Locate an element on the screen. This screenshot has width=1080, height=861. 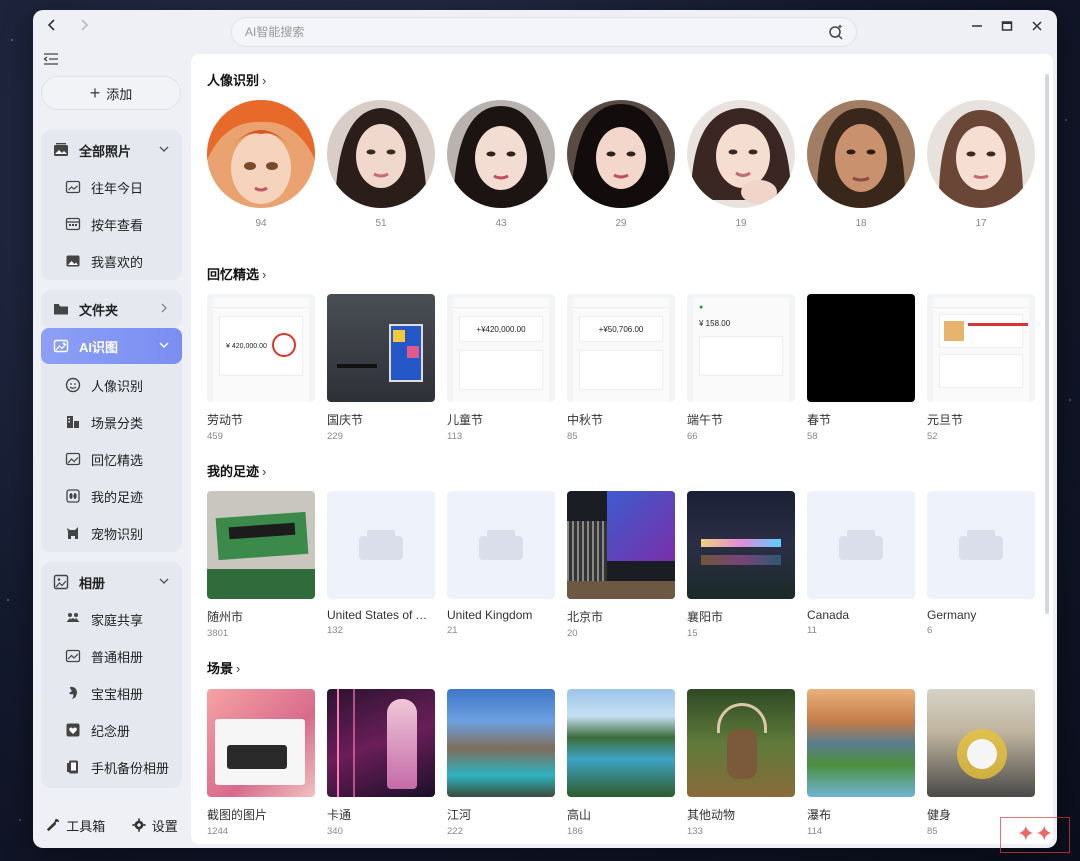
footprint-card: Germany 6 is located at coordinates (981, 563).